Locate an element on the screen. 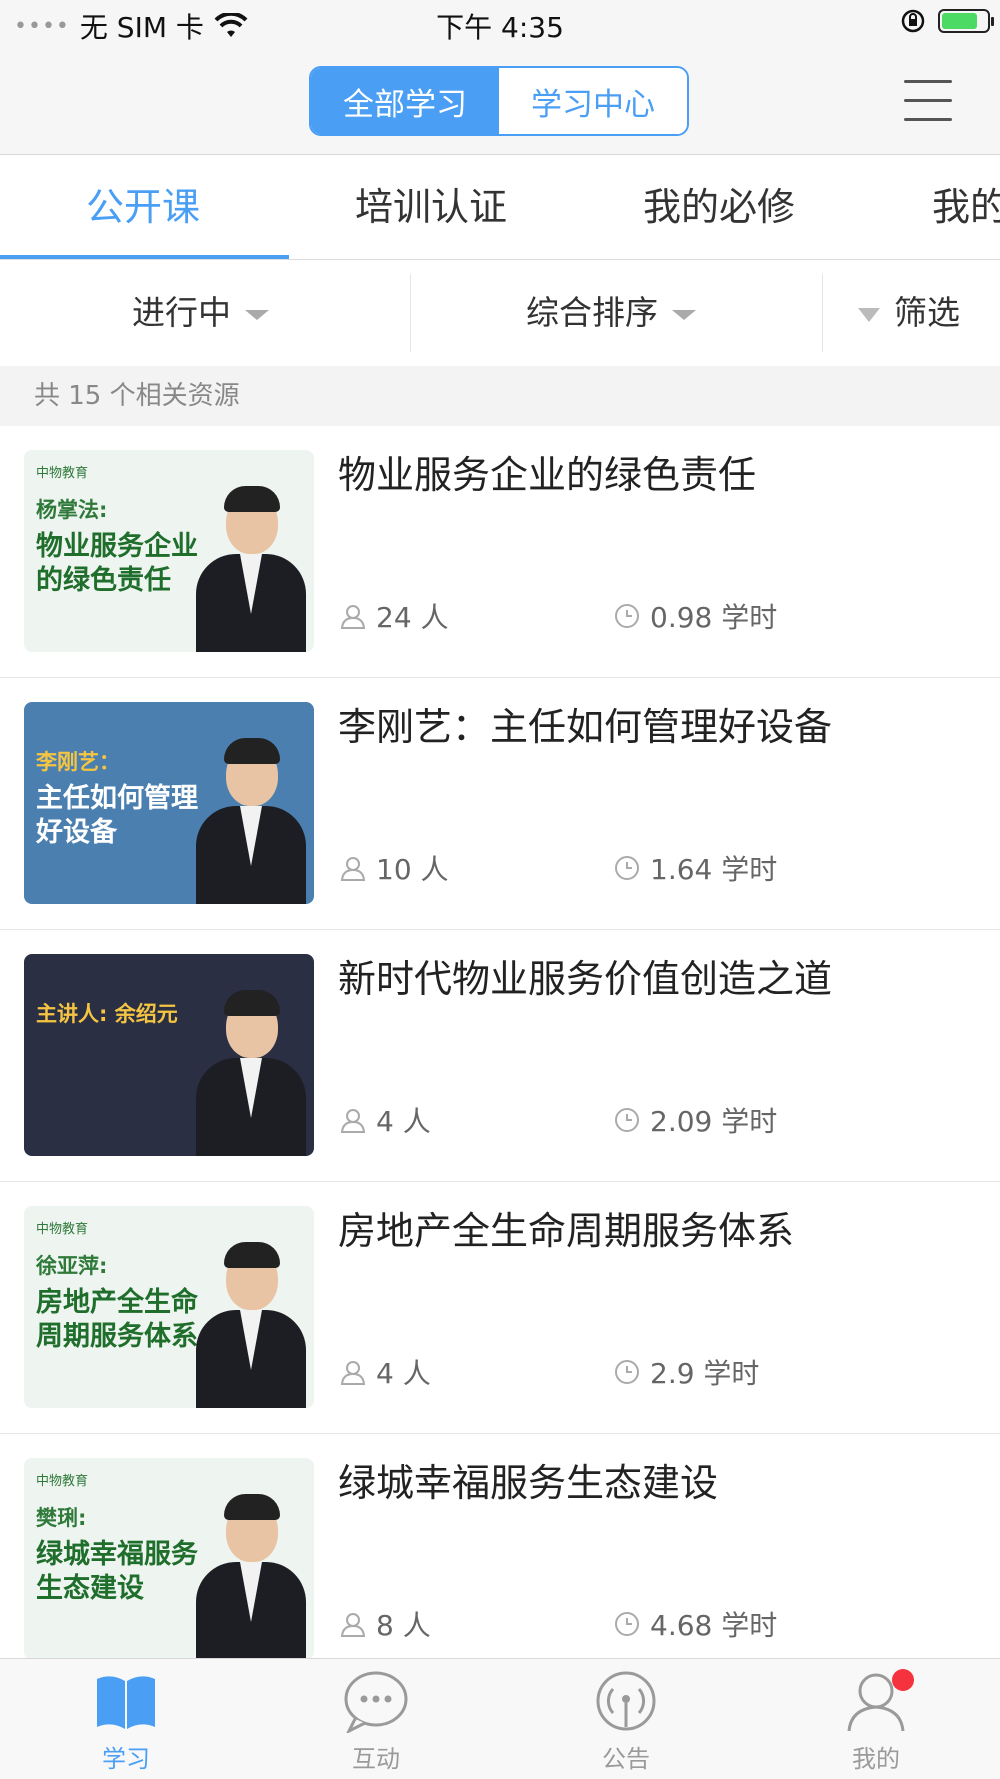  course-thumbnail: 李刚艺： 主任如何管理好设备 is located at coordinates (169, 803).